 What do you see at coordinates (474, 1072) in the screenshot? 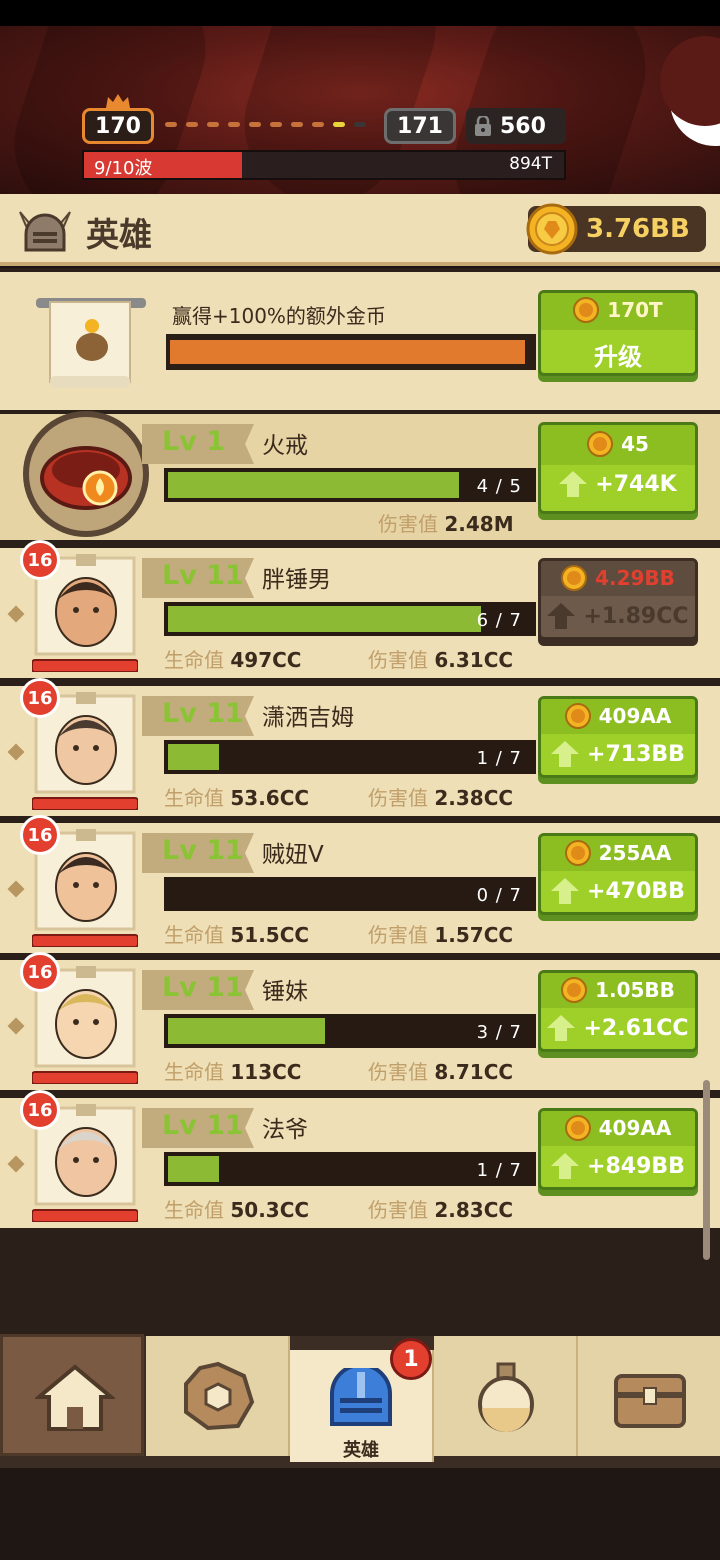
I see `hero-damage: 8.71CC` at bounding box center [474, 1072].